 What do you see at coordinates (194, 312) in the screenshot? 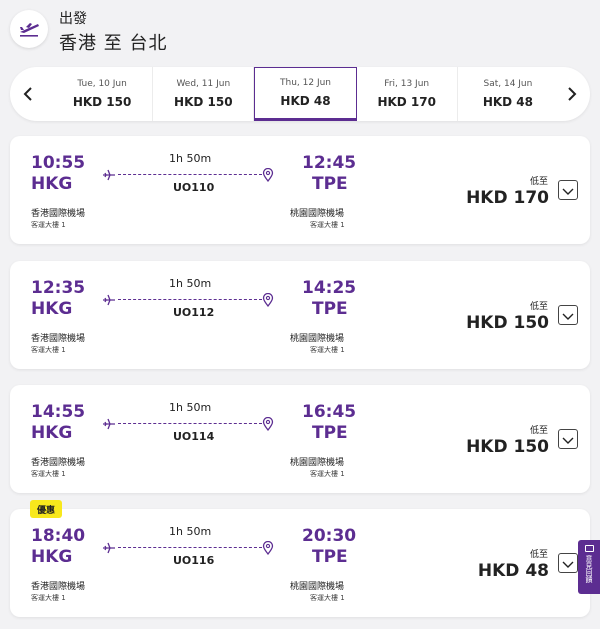
I see `flight-number: UO112` at bounding box center [194, 312].